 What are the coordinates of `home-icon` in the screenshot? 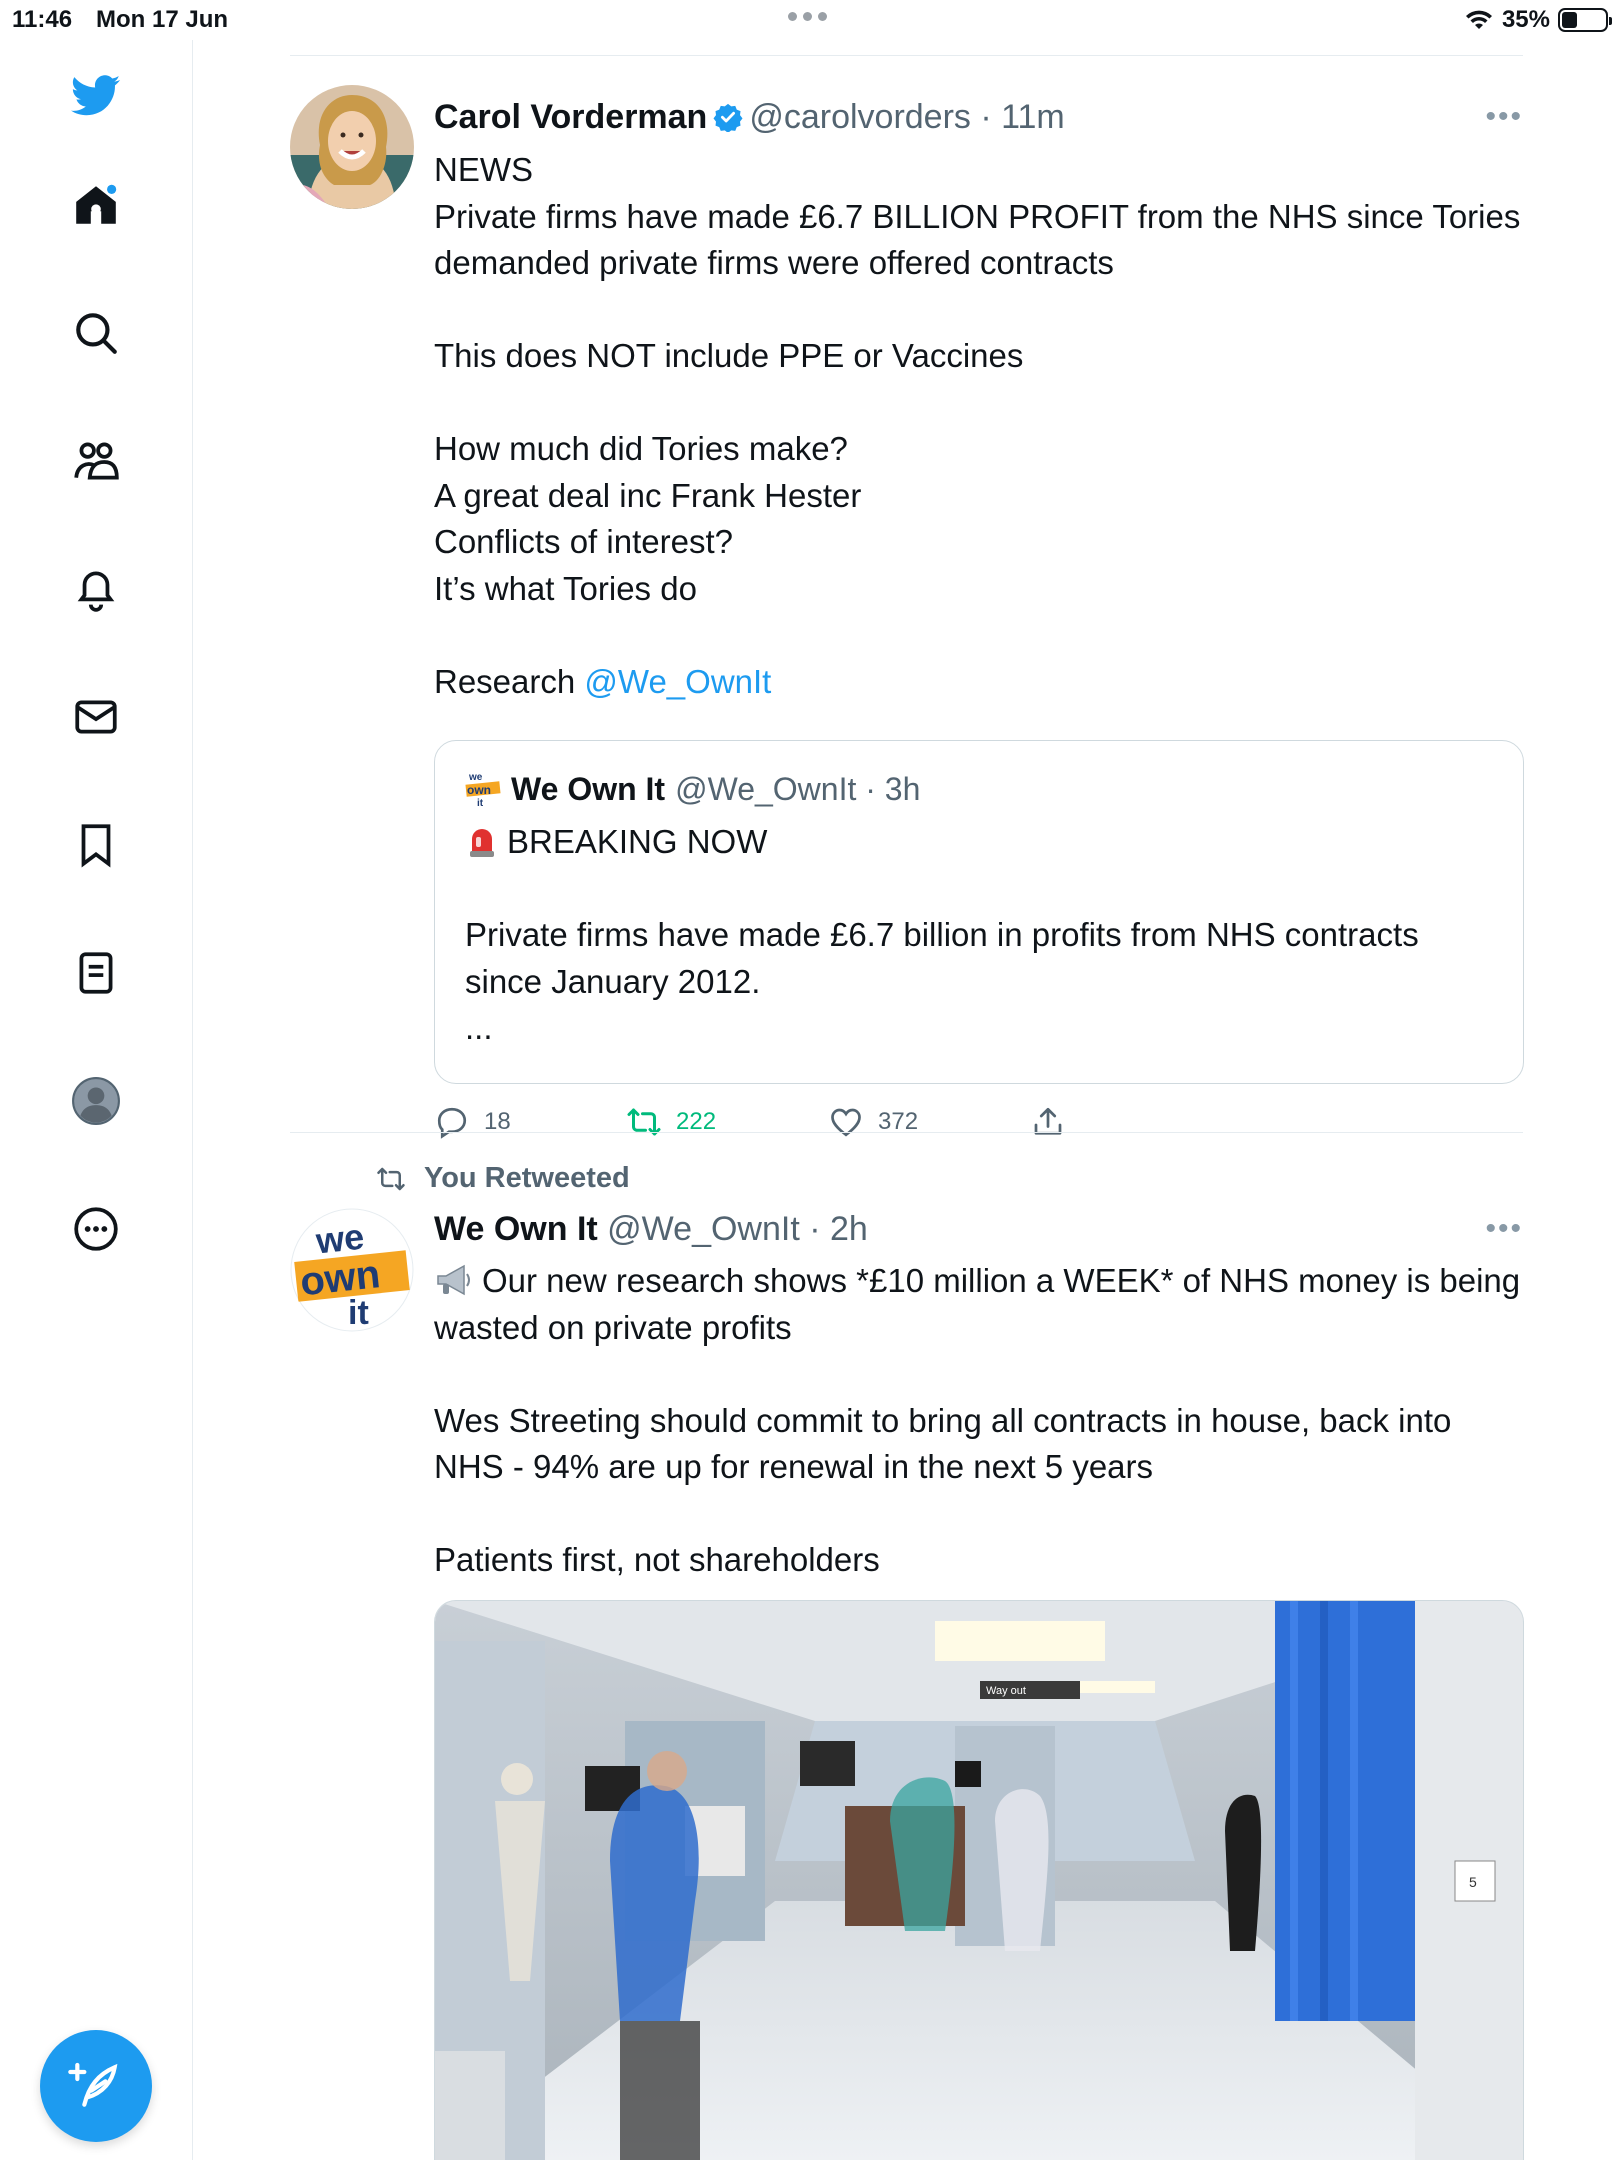 It's located at (96, 205).